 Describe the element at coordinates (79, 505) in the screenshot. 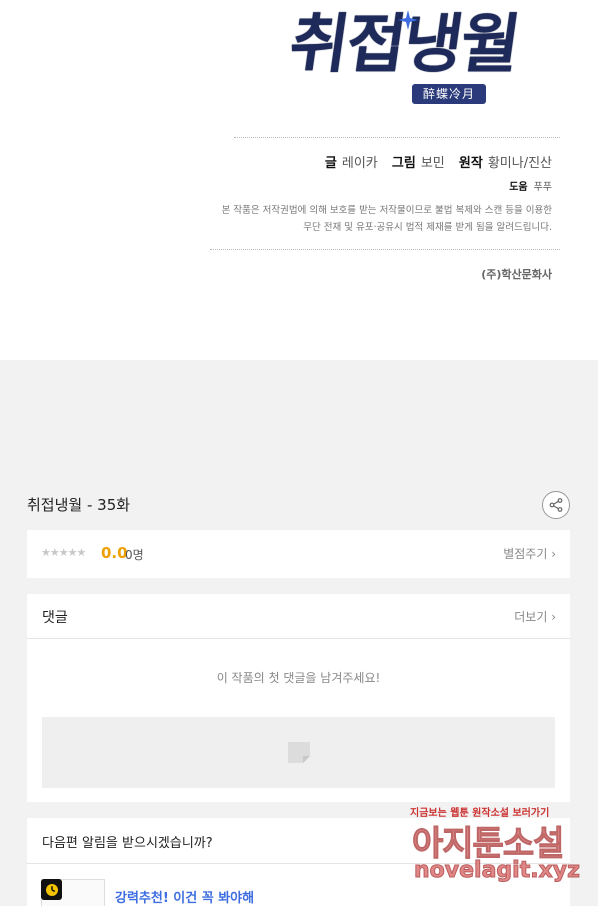

I see `episode-title: 취접냉월 - 35화` at that location.